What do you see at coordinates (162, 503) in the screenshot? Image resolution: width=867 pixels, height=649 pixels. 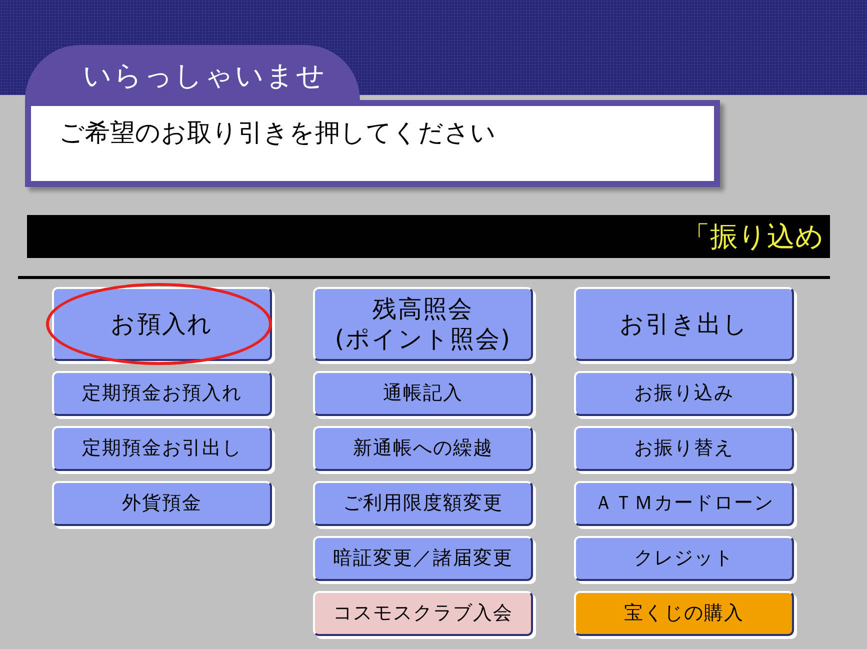 I see `menu-button: 外貨預金` at bounding box center [162, 503].